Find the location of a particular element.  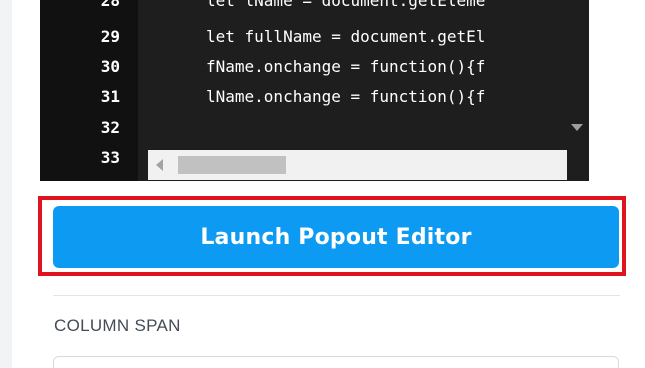

code-text: let lName = document.getEleme is located at coordinates (346, 5).